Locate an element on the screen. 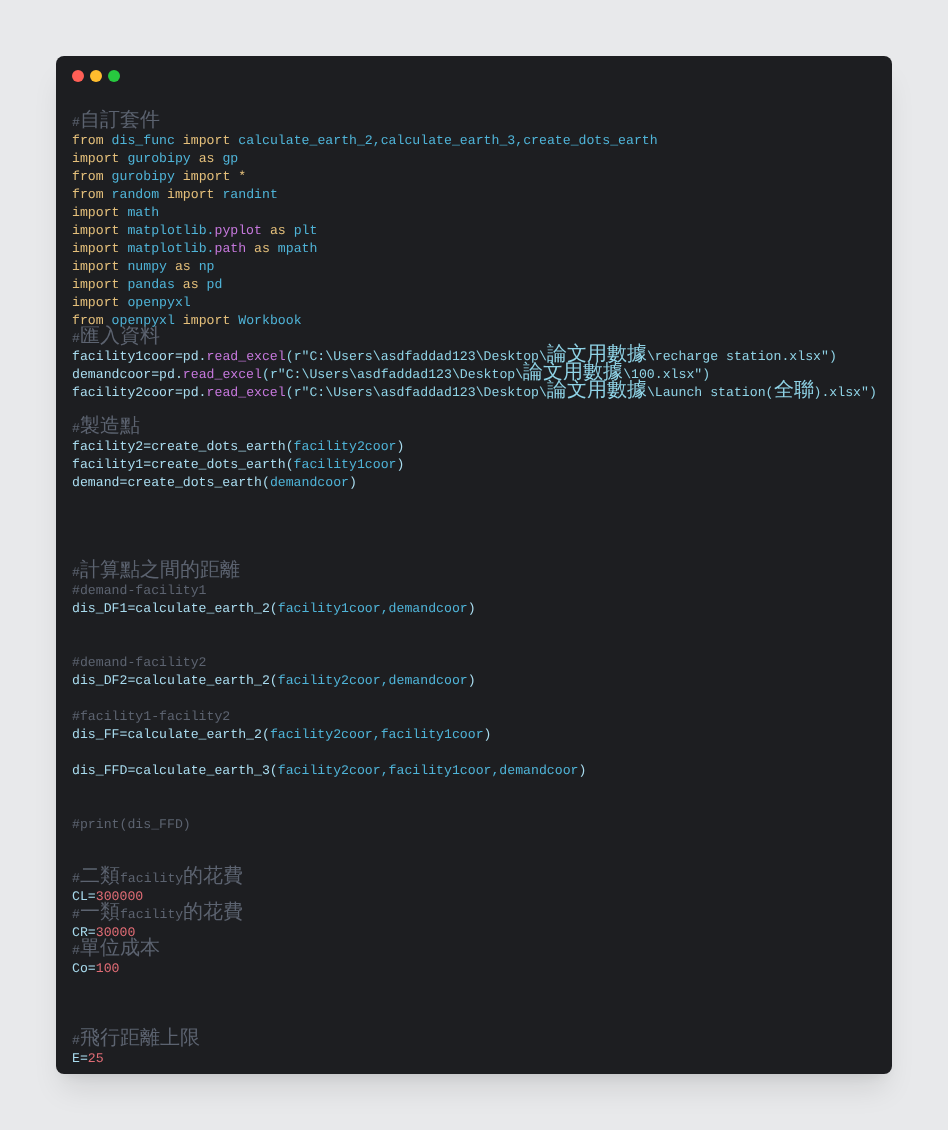 The image size is (948, 1130). close-button is located at coordinates (78, 76).